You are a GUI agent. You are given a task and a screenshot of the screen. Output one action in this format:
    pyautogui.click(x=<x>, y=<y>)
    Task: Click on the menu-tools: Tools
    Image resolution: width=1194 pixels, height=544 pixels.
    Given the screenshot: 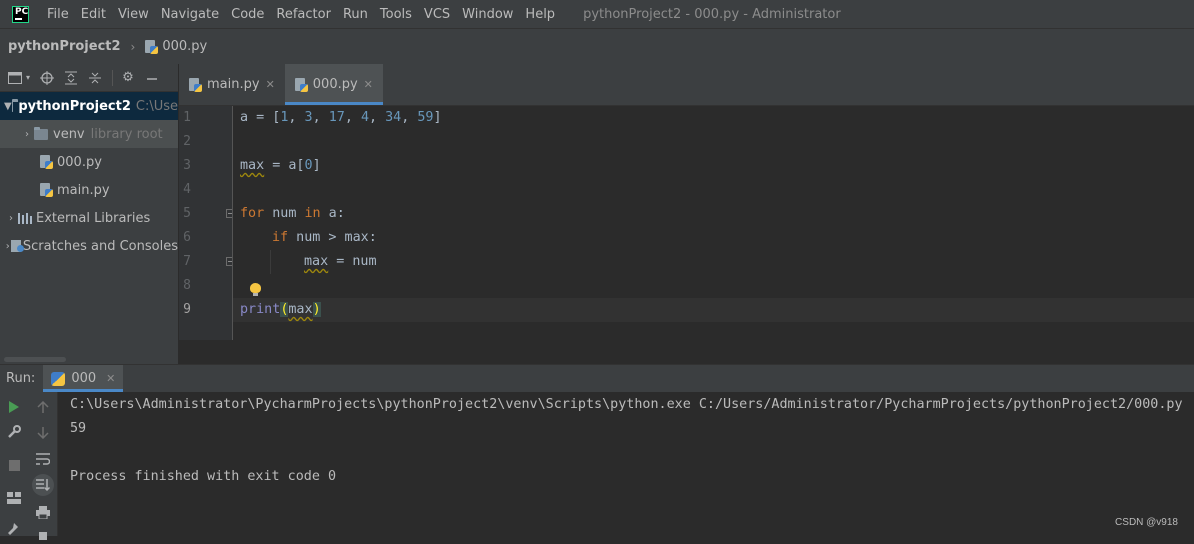 What is the action you would take?
    pyautogui.click(x=396, y=14)
    